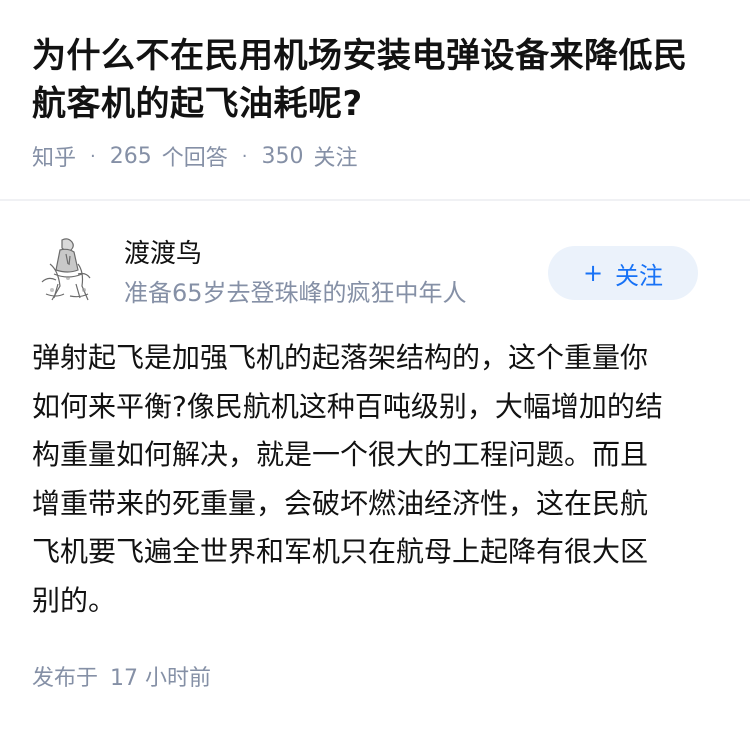 This screenshot has height=730, width=750. I want to click on question-title-line: 航客机的起飞油耗呢?, so click(375, 104).